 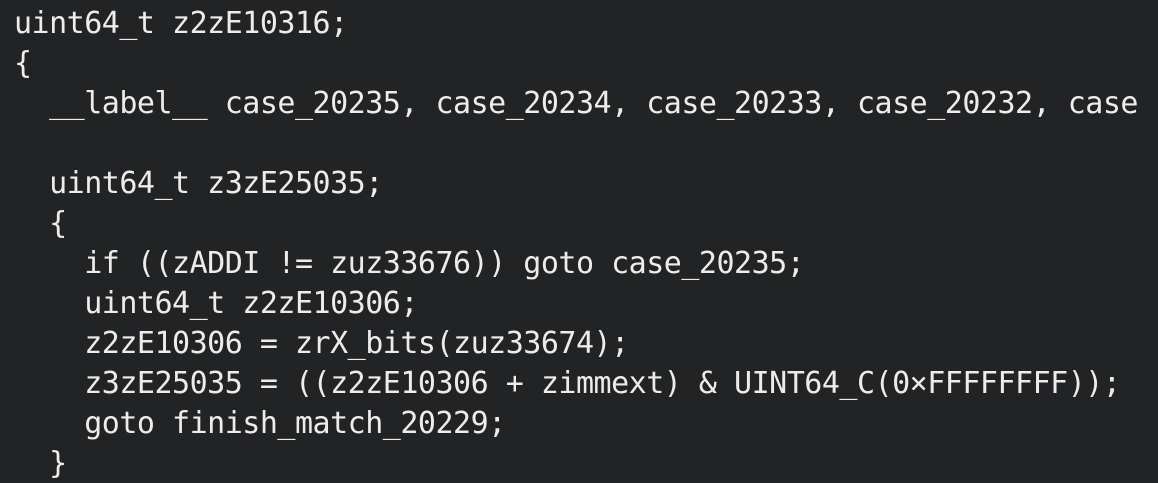 What do you see at coordinates (198, 183) in the screenshot?
I see `code-line: uint64_t z3zE25035;` at bounding box center [198, 183].